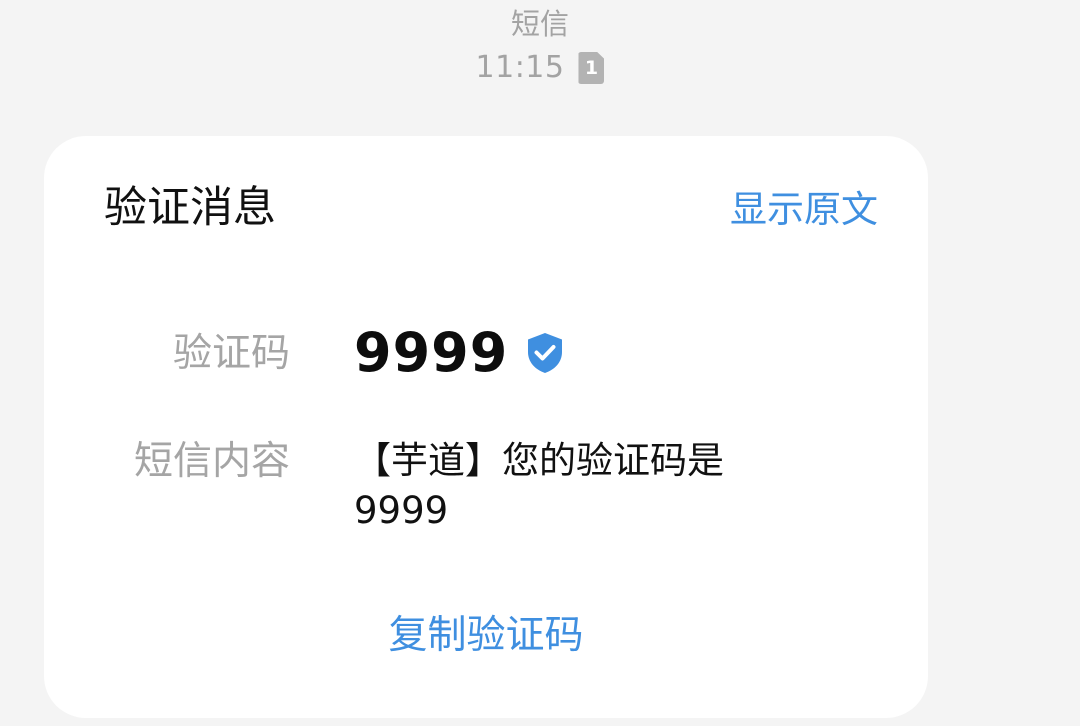 This screenshot has height=726, width=1080. I want to click on timestamp-row: 11:15 1, so click(540, 68).